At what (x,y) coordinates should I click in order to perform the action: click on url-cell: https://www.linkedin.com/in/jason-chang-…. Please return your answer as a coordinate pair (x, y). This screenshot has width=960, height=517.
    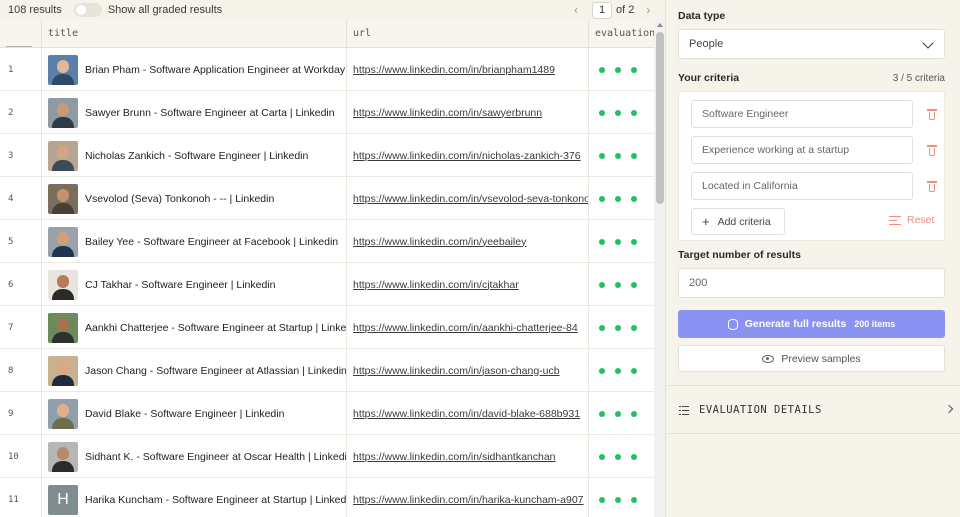
    Looking at the image, I should click on (468, 370).